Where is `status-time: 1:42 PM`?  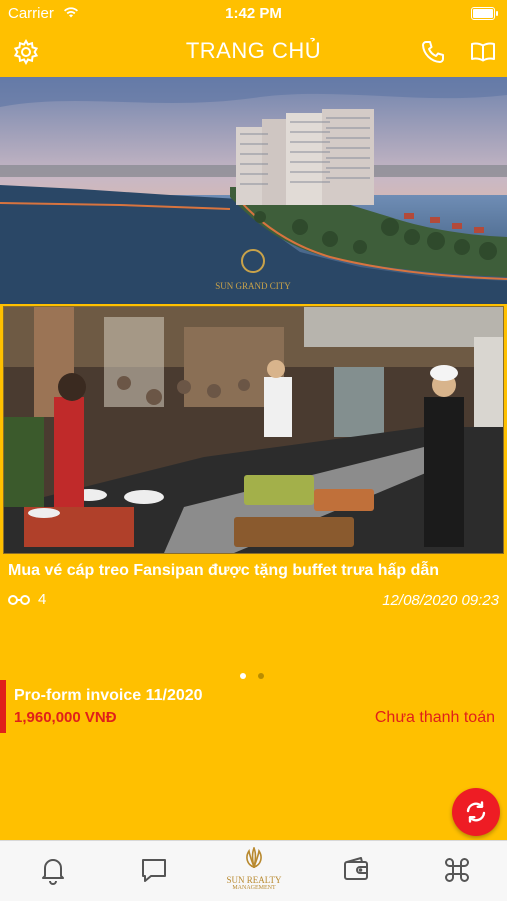
status-time: 1:42 PM is located at coordinates (253, 13).